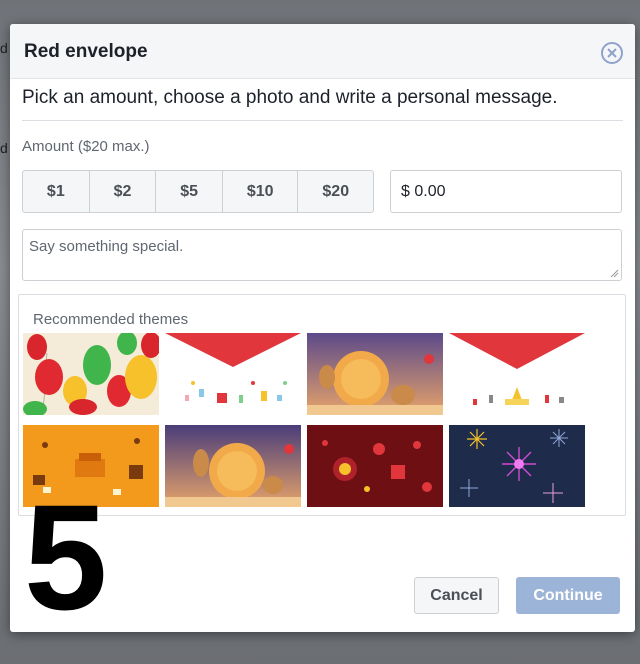 This screenshot has height=664, width=640. Describe the element at coordinates (322, 120) in the screenshot. I see `divider` at that location.